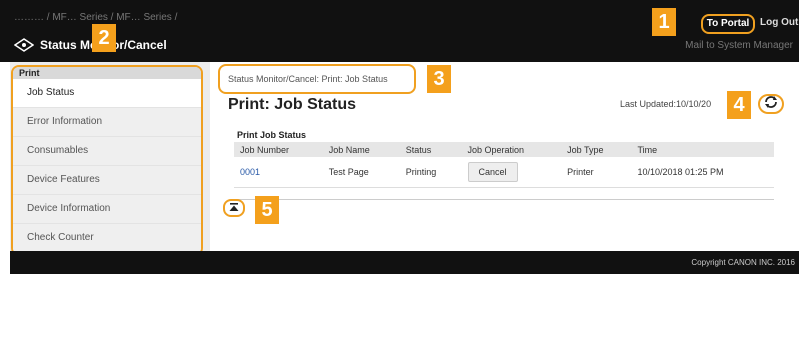  I want to click on callout-badge-1: 1, so click(664, 22).